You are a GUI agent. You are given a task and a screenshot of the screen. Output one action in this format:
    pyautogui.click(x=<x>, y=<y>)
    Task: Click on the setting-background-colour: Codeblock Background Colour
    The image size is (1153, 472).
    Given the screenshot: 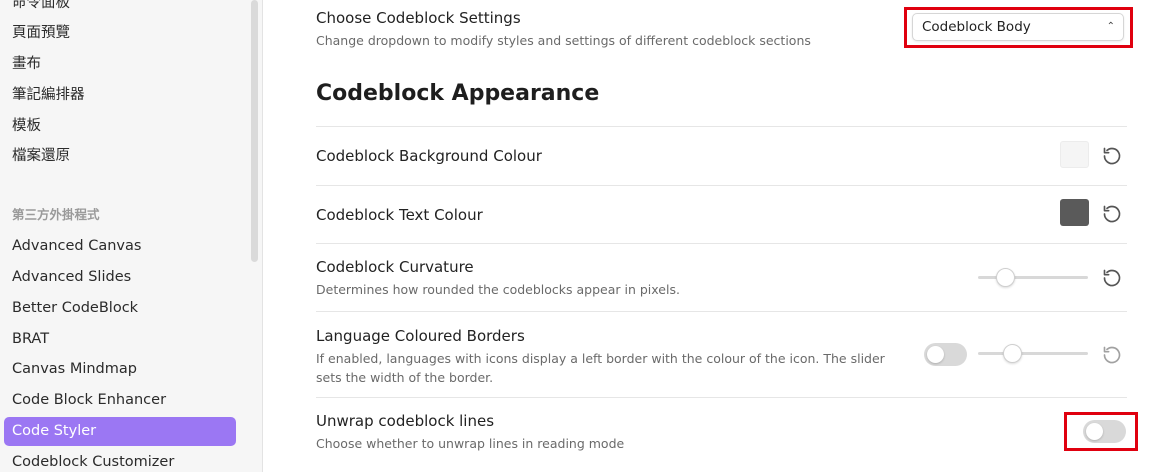 What is the action you would take?
    pyautogui.click(x=721, y=156)
    